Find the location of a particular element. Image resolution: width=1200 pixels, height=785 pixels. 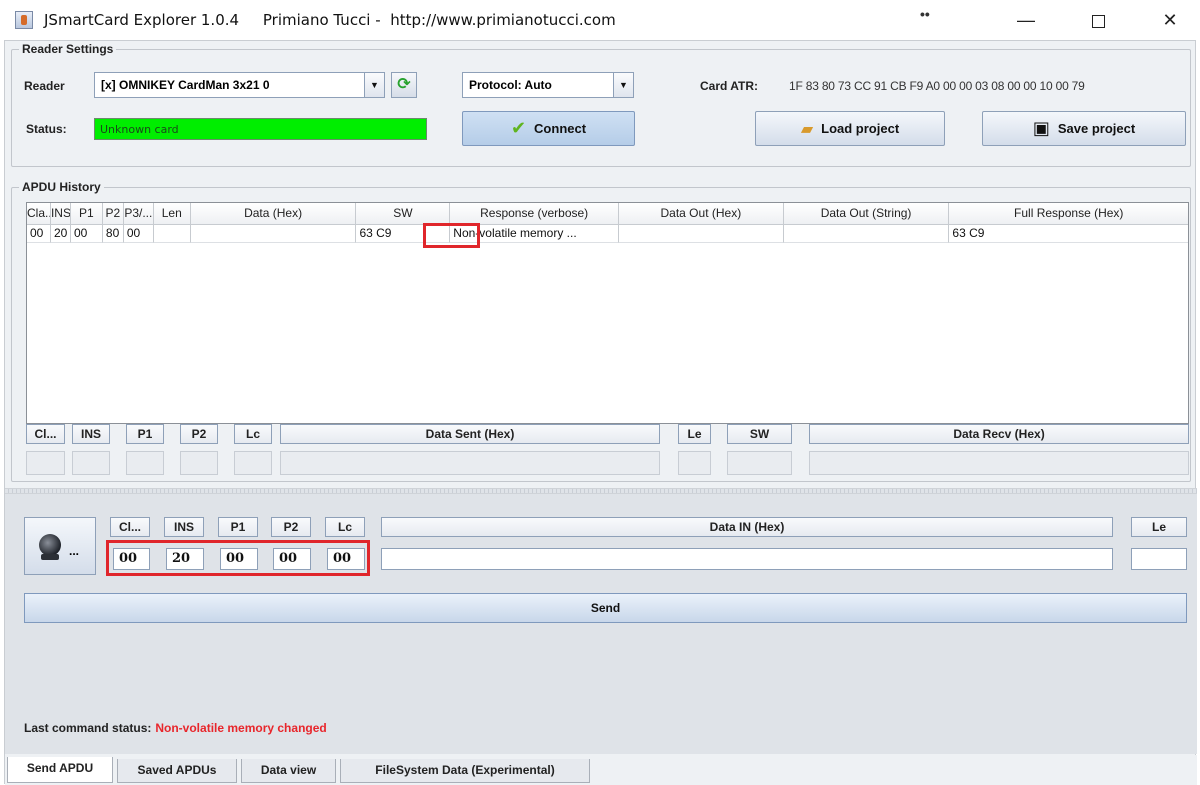

last-status-value: Non-volatile memory changed is located at coordinates (241, 728).